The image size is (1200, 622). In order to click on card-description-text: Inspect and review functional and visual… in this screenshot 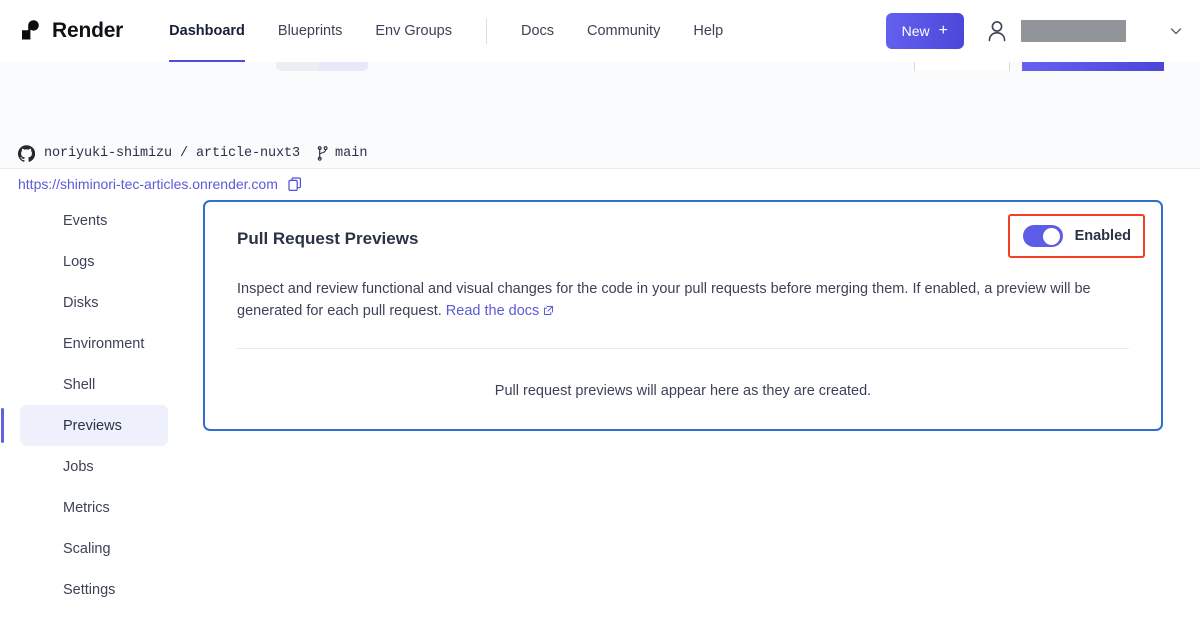, I will do `click(664, 300)`.